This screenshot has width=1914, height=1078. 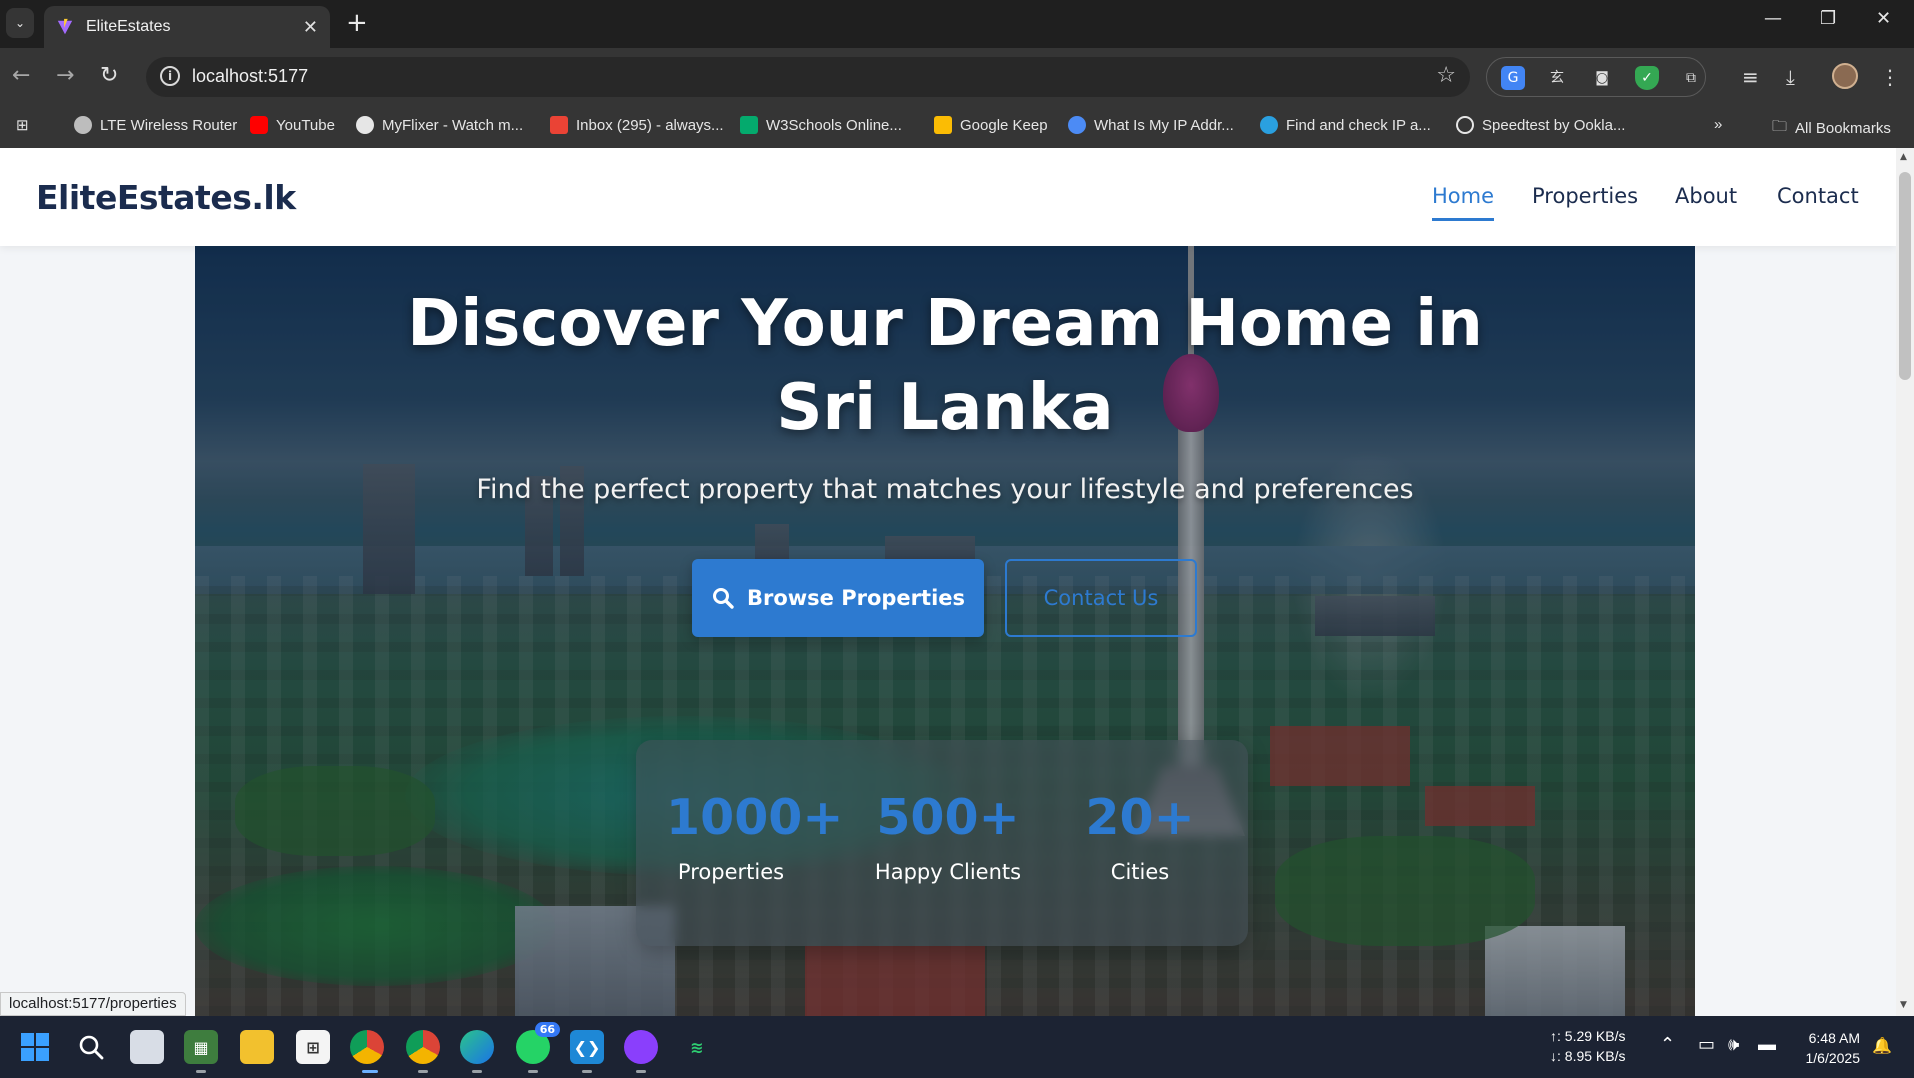 I want to click on apps-grid-icon: ⊞, so click(x=22, y=125).